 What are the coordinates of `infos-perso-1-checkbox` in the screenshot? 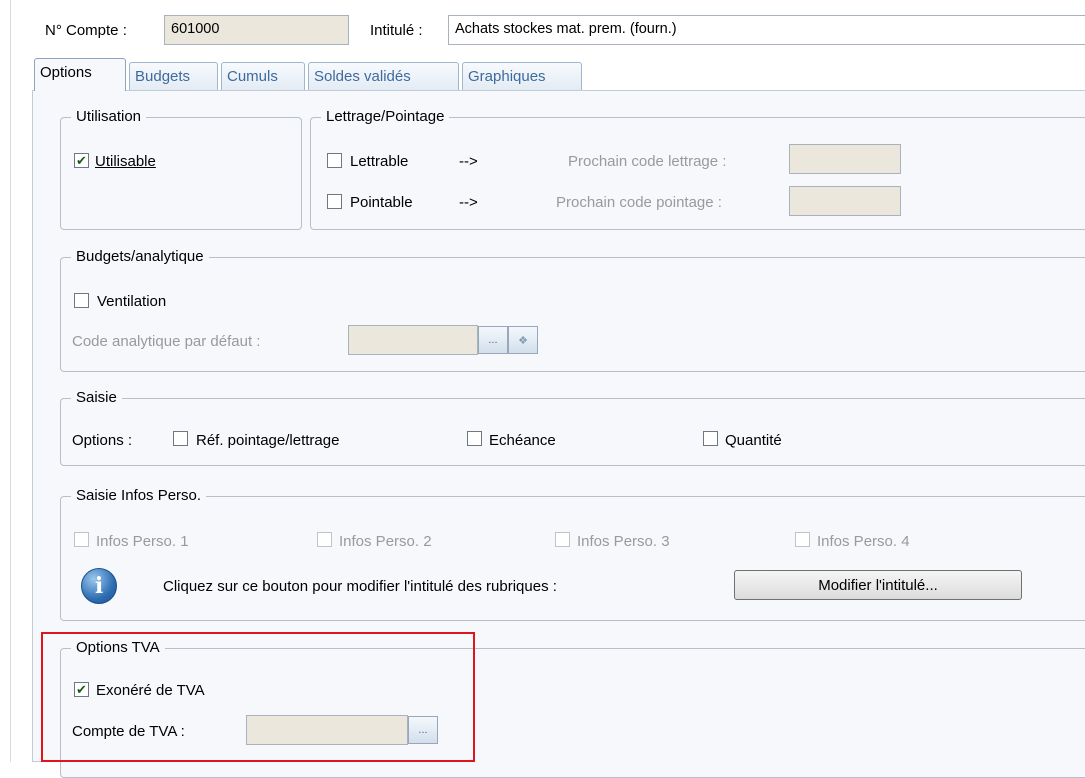 It's located at (81, 539).